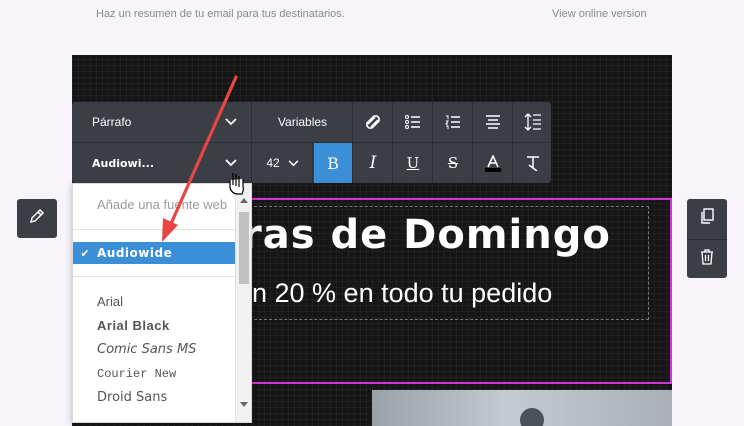 This screenshot has height=426, width=744. I want to click on align-icon, so click(493, 122).